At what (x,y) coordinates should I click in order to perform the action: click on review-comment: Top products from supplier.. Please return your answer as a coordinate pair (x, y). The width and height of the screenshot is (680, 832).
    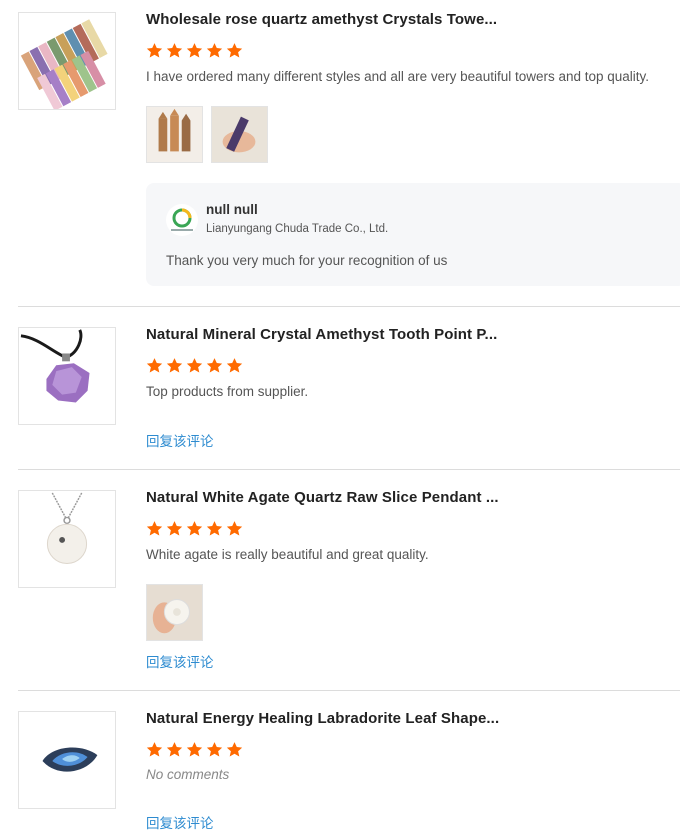
    Looking at the image, I should click on (227, 391).